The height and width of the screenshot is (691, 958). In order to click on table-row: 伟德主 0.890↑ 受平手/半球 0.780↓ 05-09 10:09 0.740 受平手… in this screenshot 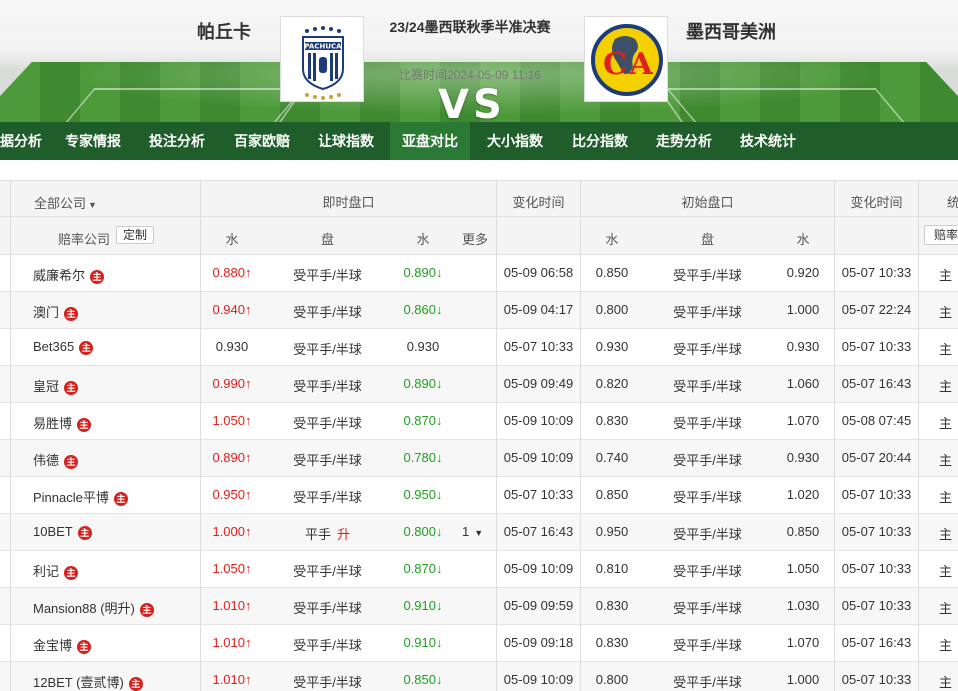, I will do `click(479, 458)`.